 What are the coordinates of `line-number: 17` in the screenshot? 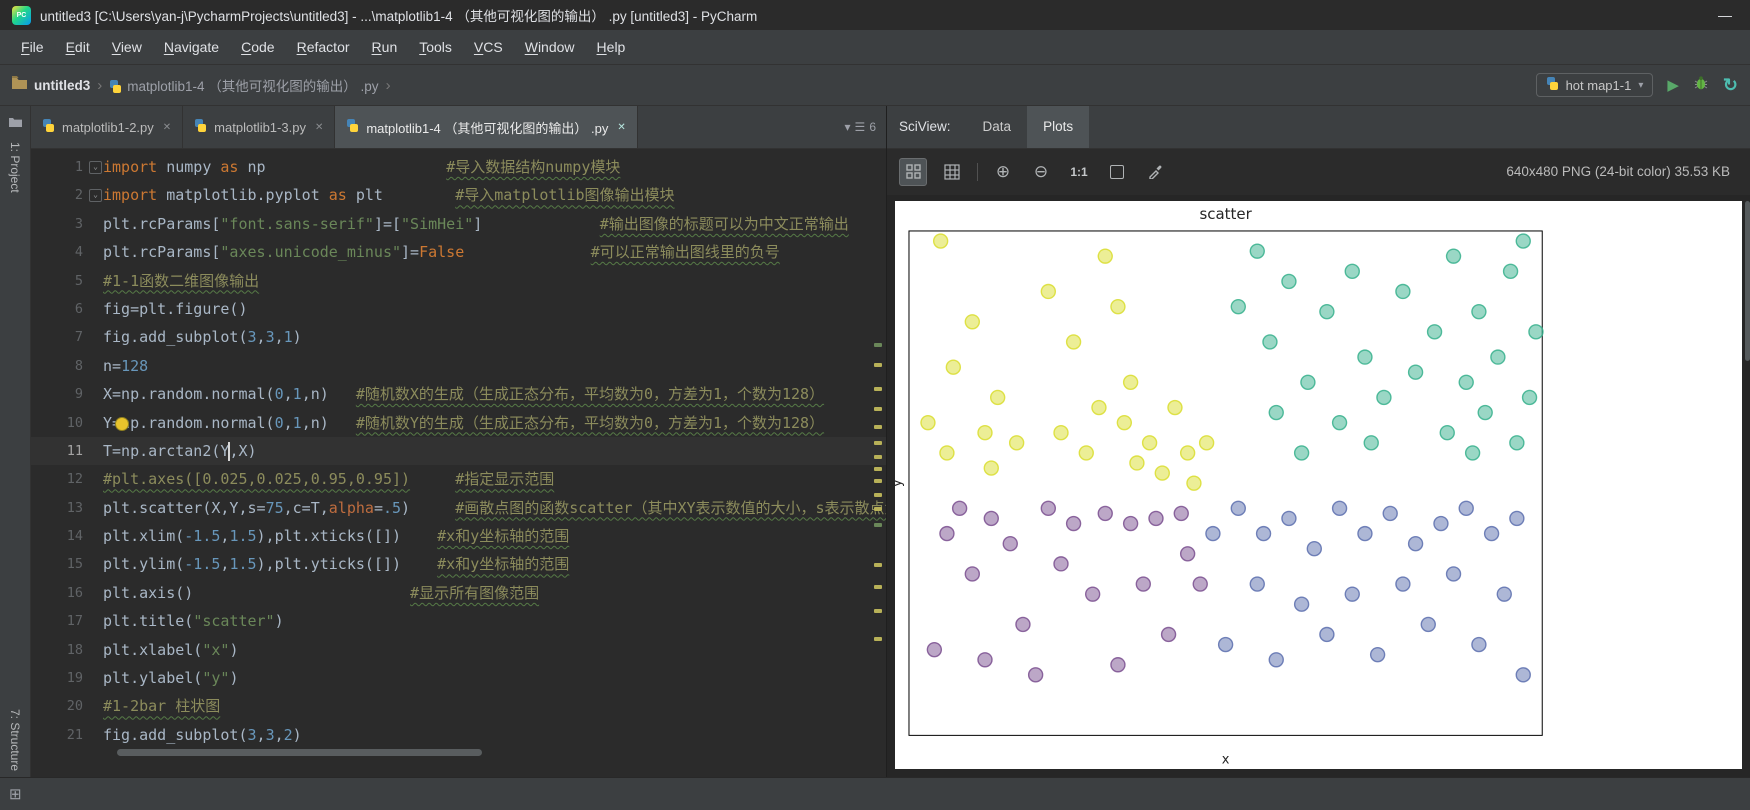 It's located at (67, 621).